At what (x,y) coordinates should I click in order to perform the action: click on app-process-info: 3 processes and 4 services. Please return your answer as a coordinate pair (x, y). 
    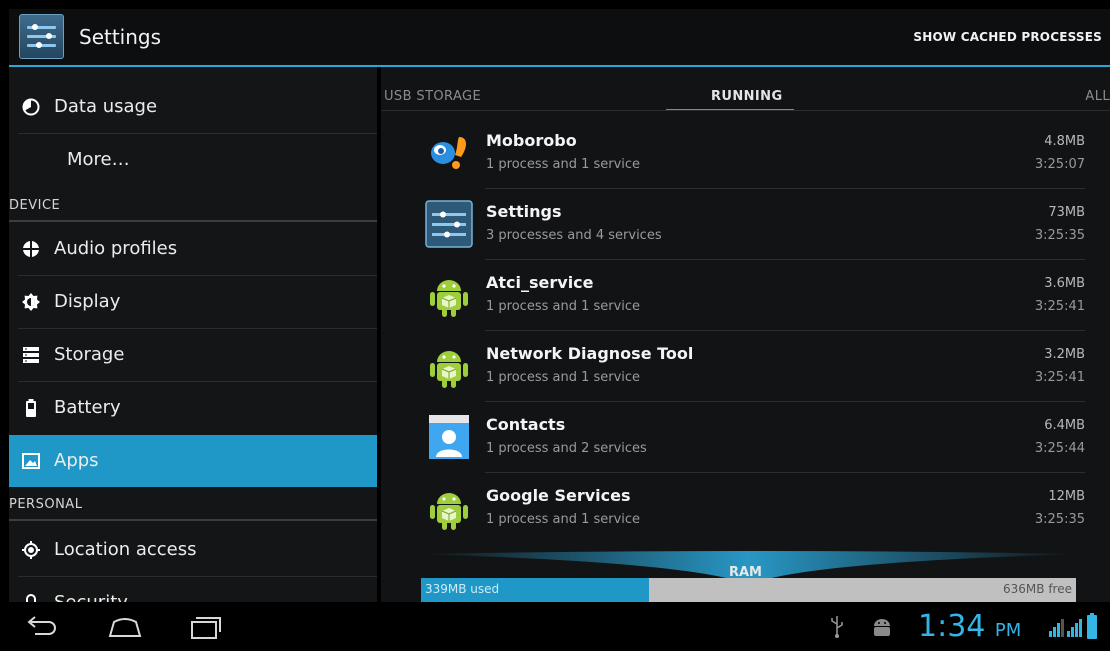
    Looking at the image, I should click on (574, 235).